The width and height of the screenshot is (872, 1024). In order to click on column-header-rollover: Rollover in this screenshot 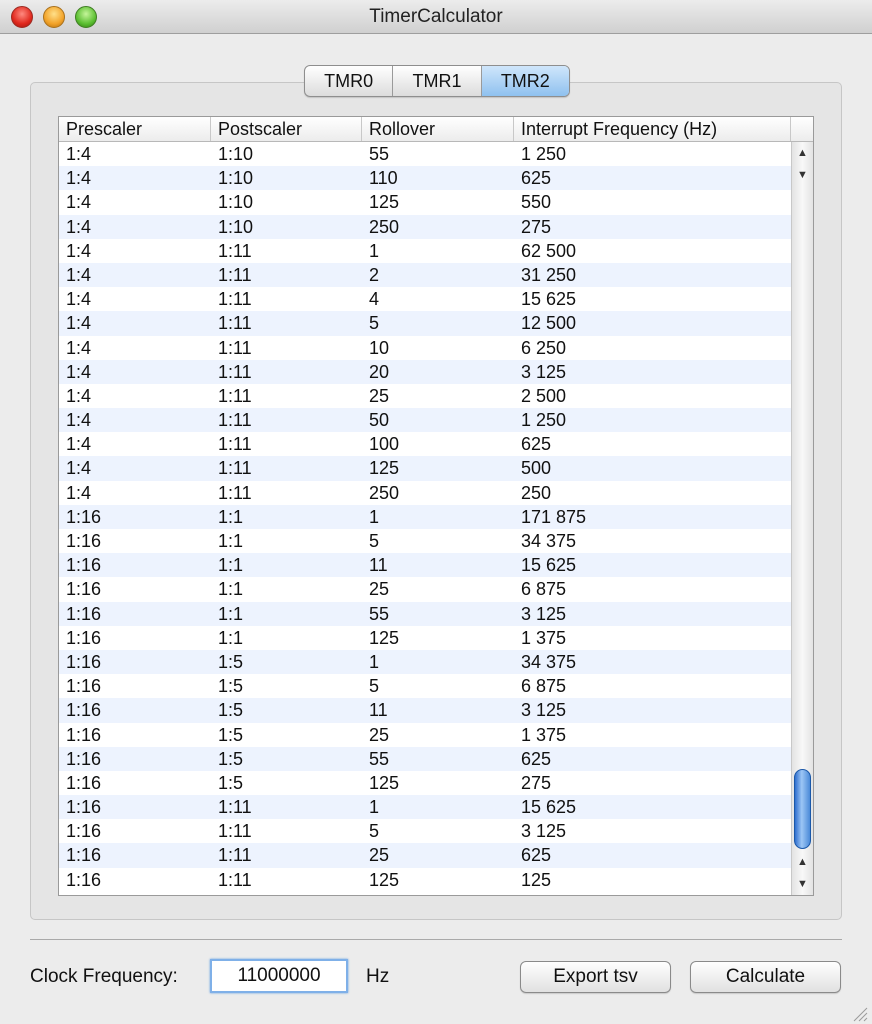, I will do `click(438, 129)`.